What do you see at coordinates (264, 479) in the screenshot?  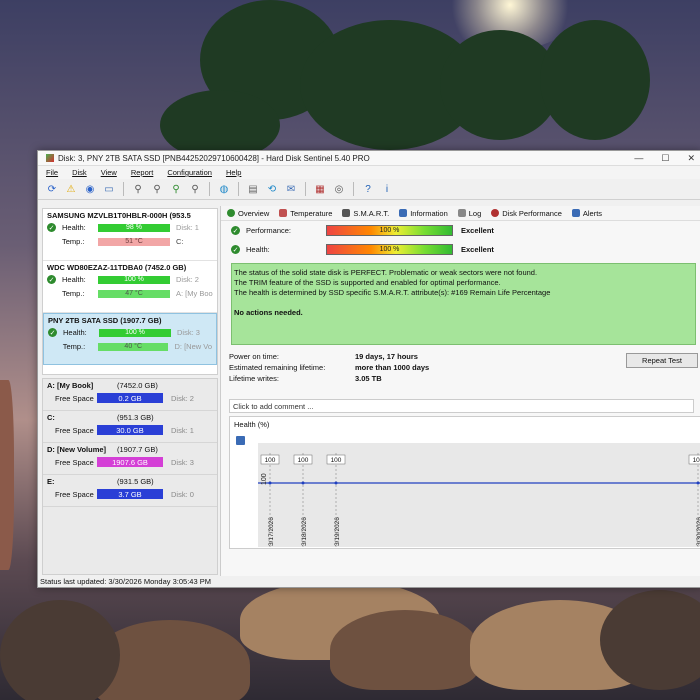 I see `y-tick-label: 100` at bounding box center [264, 479].